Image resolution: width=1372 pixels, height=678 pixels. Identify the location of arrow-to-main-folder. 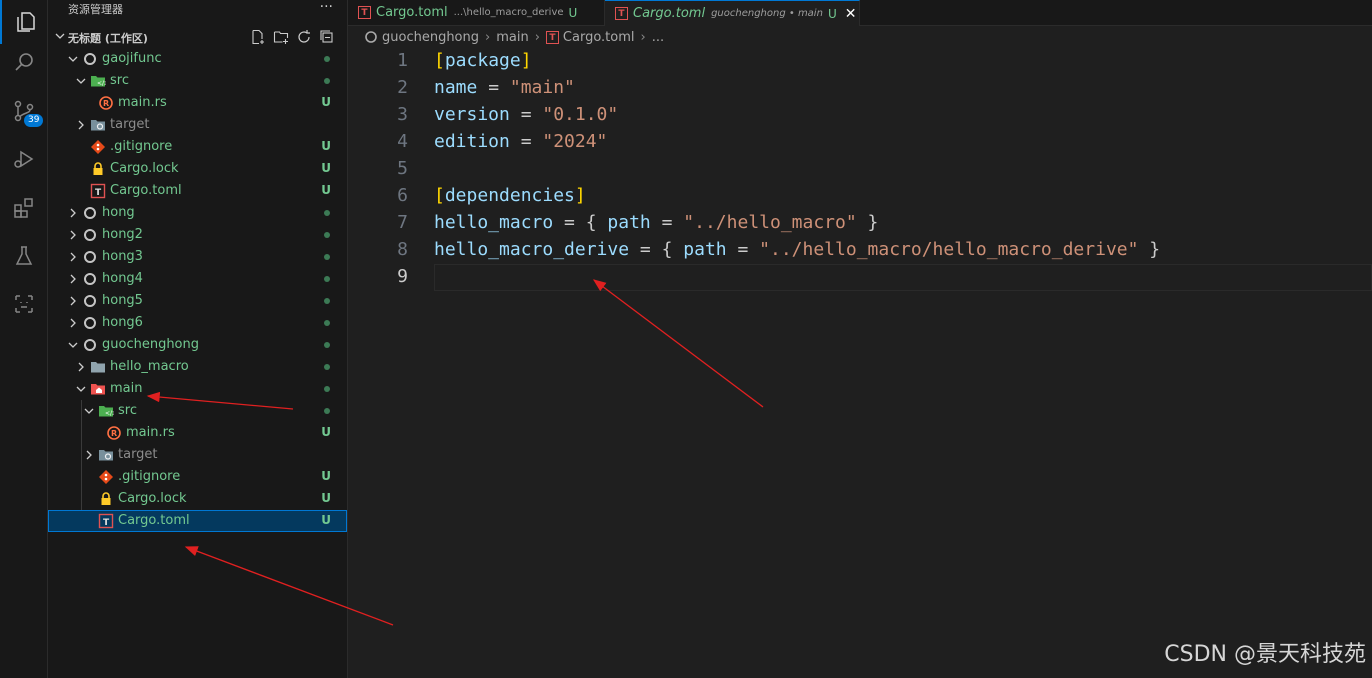
(220, 400).